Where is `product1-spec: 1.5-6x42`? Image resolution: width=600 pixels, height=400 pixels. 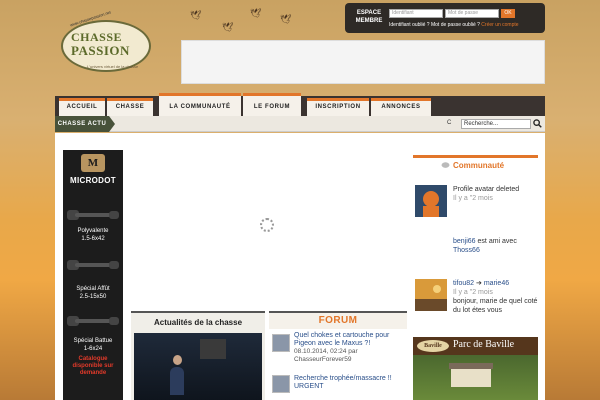 product1-spec: 1.5-6x42 is located at coordinates (93, 239).